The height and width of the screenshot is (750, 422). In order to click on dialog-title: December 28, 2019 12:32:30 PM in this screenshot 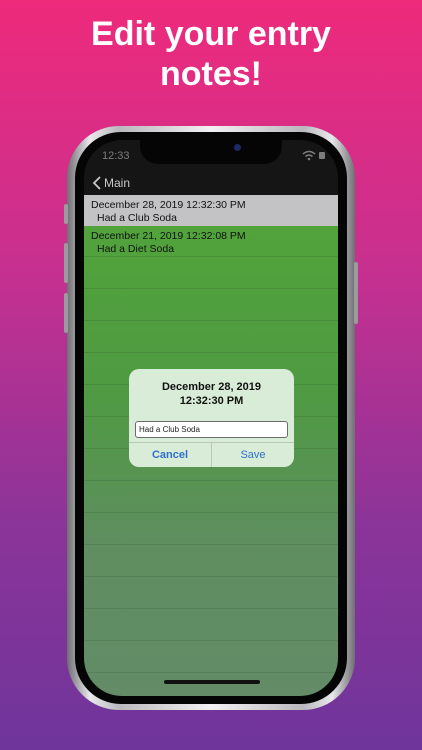, I will do `click(211, 394)`.